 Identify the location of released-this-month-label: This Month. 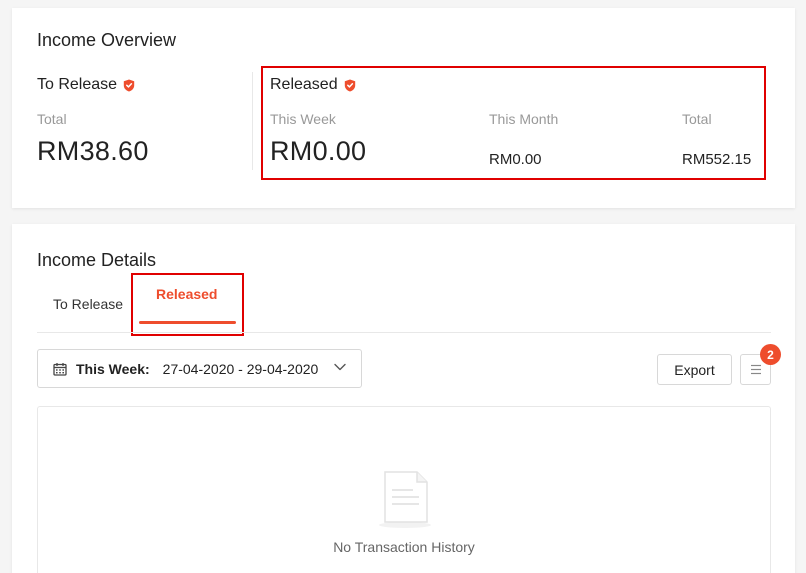
(524, 119).